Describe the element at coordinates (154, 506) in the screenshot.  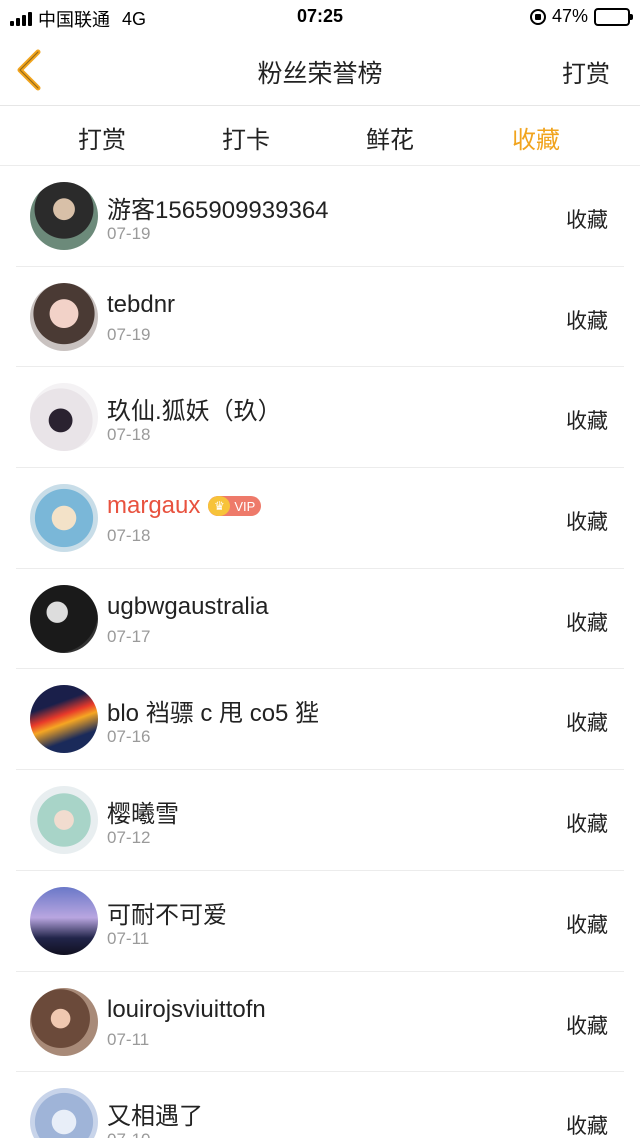
I see `fan-name: margaux` at that location.